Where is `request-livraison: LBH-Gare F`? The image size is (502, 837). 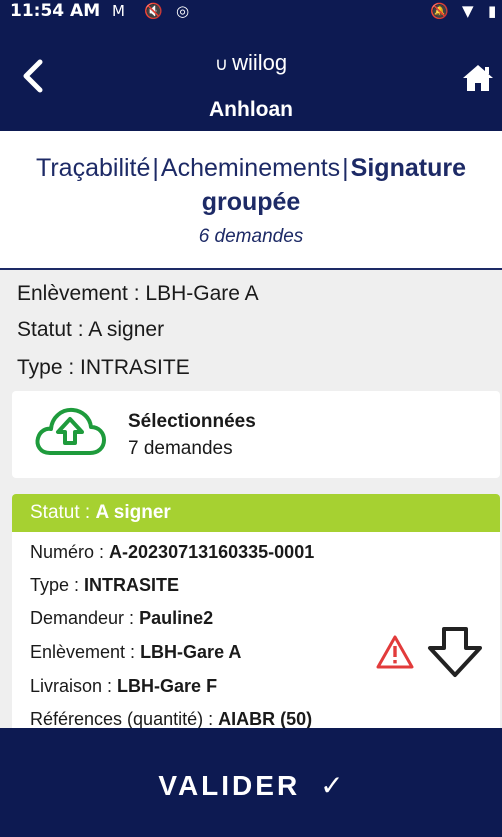 request-livraison: LBH-Gare F is located at coordinates (167, 686).